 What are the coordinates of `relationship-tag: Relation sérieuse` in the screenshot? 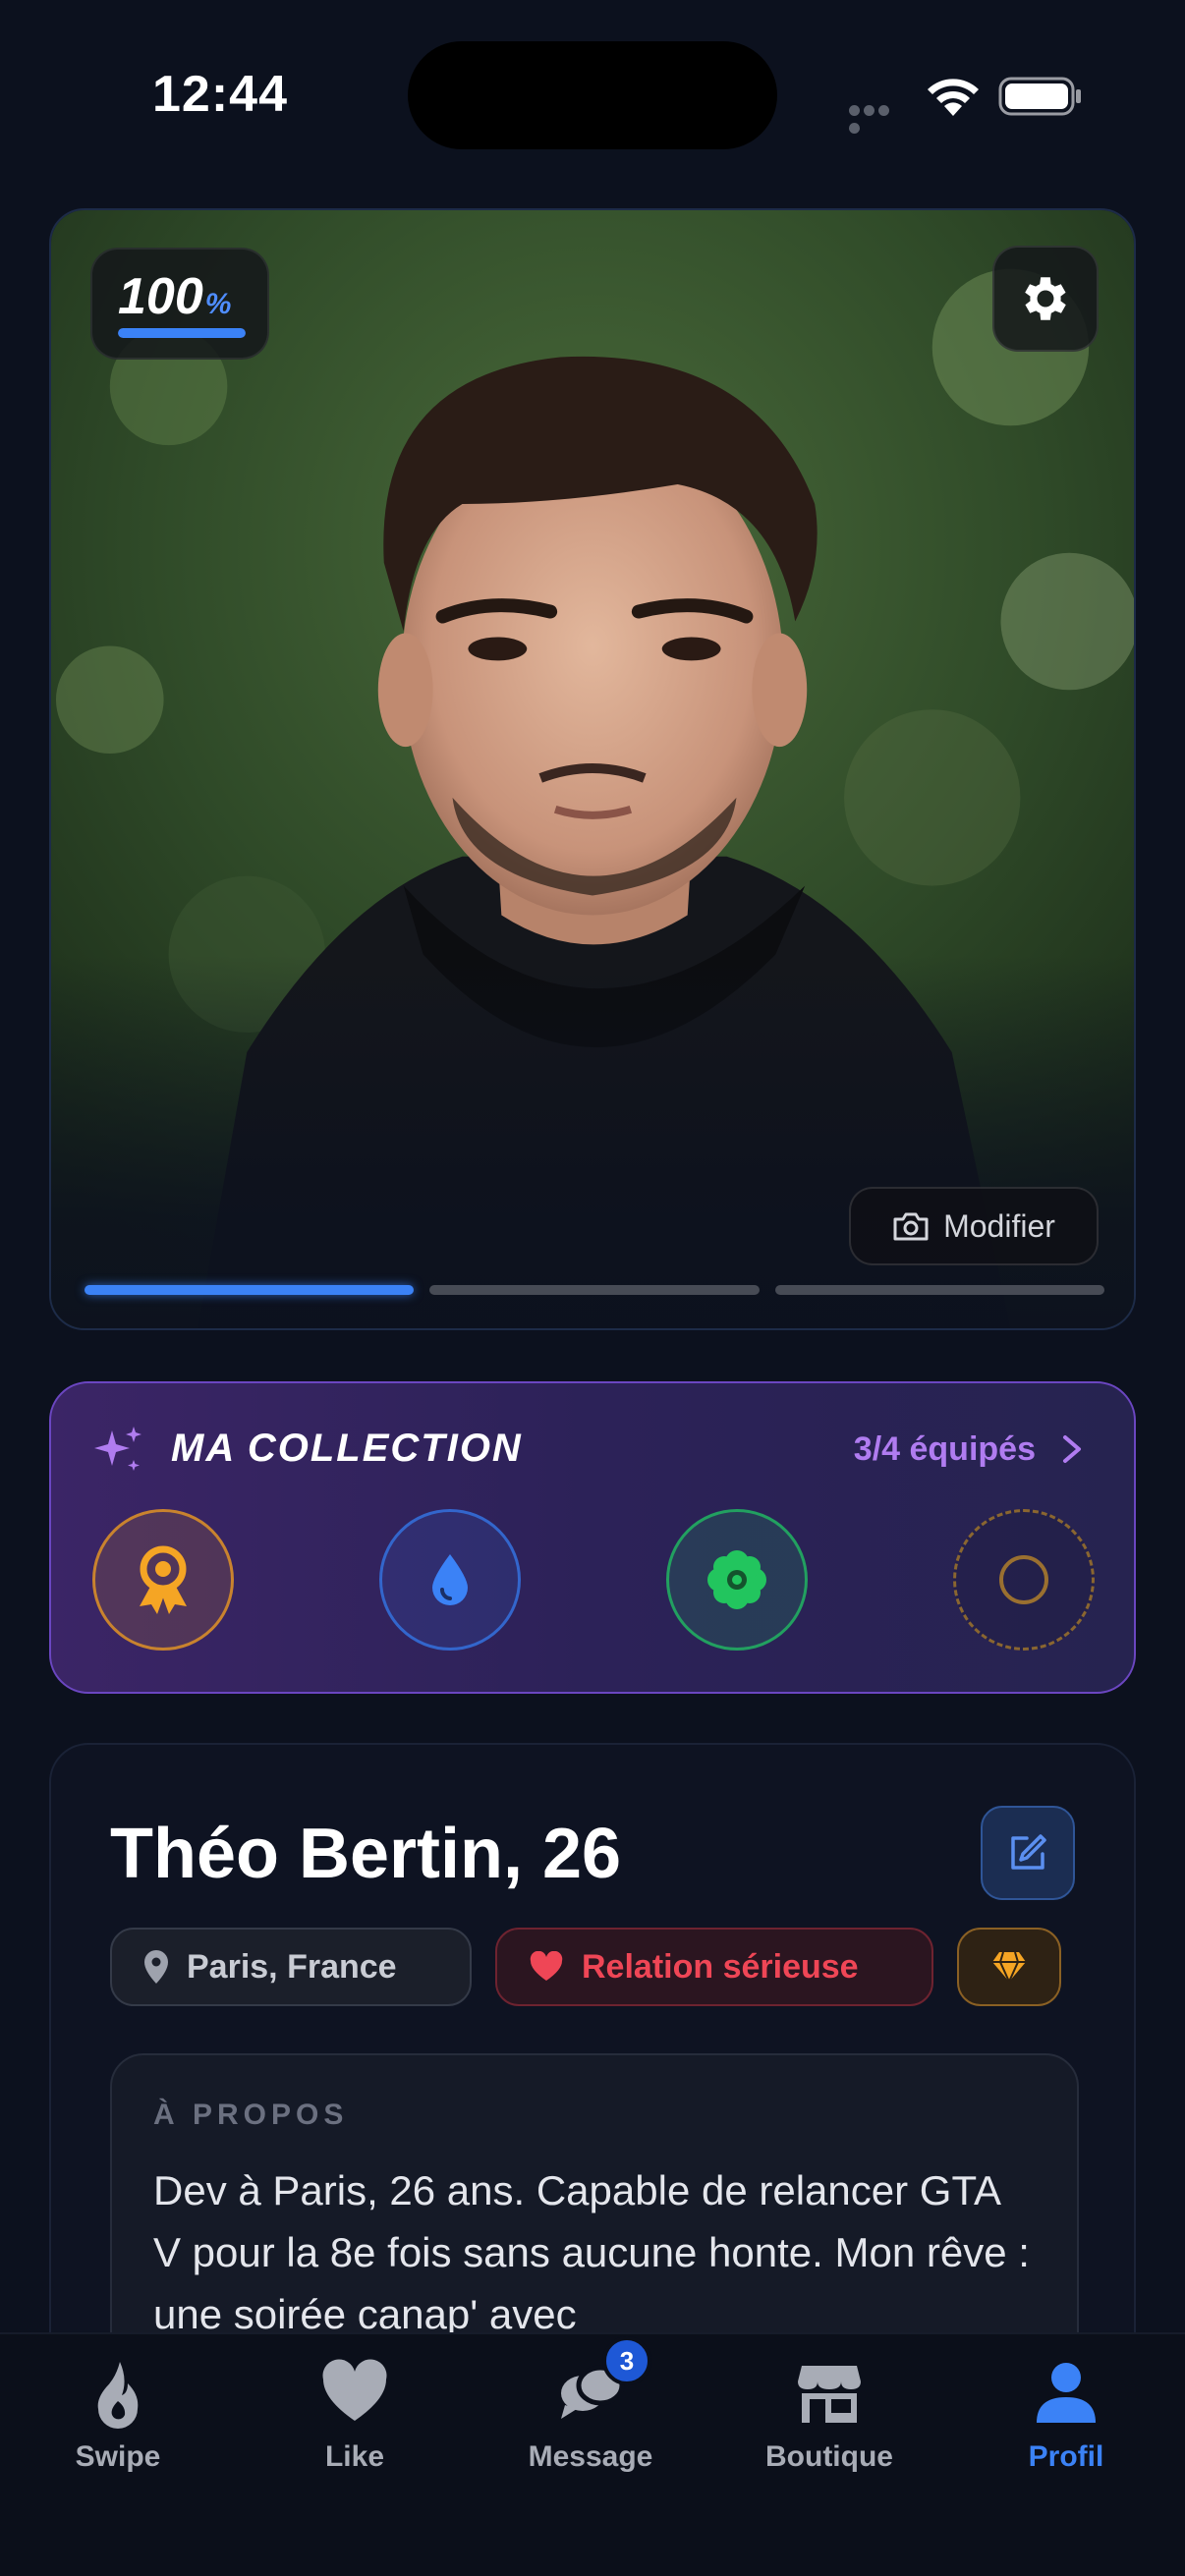 It's located at (714, 1967).